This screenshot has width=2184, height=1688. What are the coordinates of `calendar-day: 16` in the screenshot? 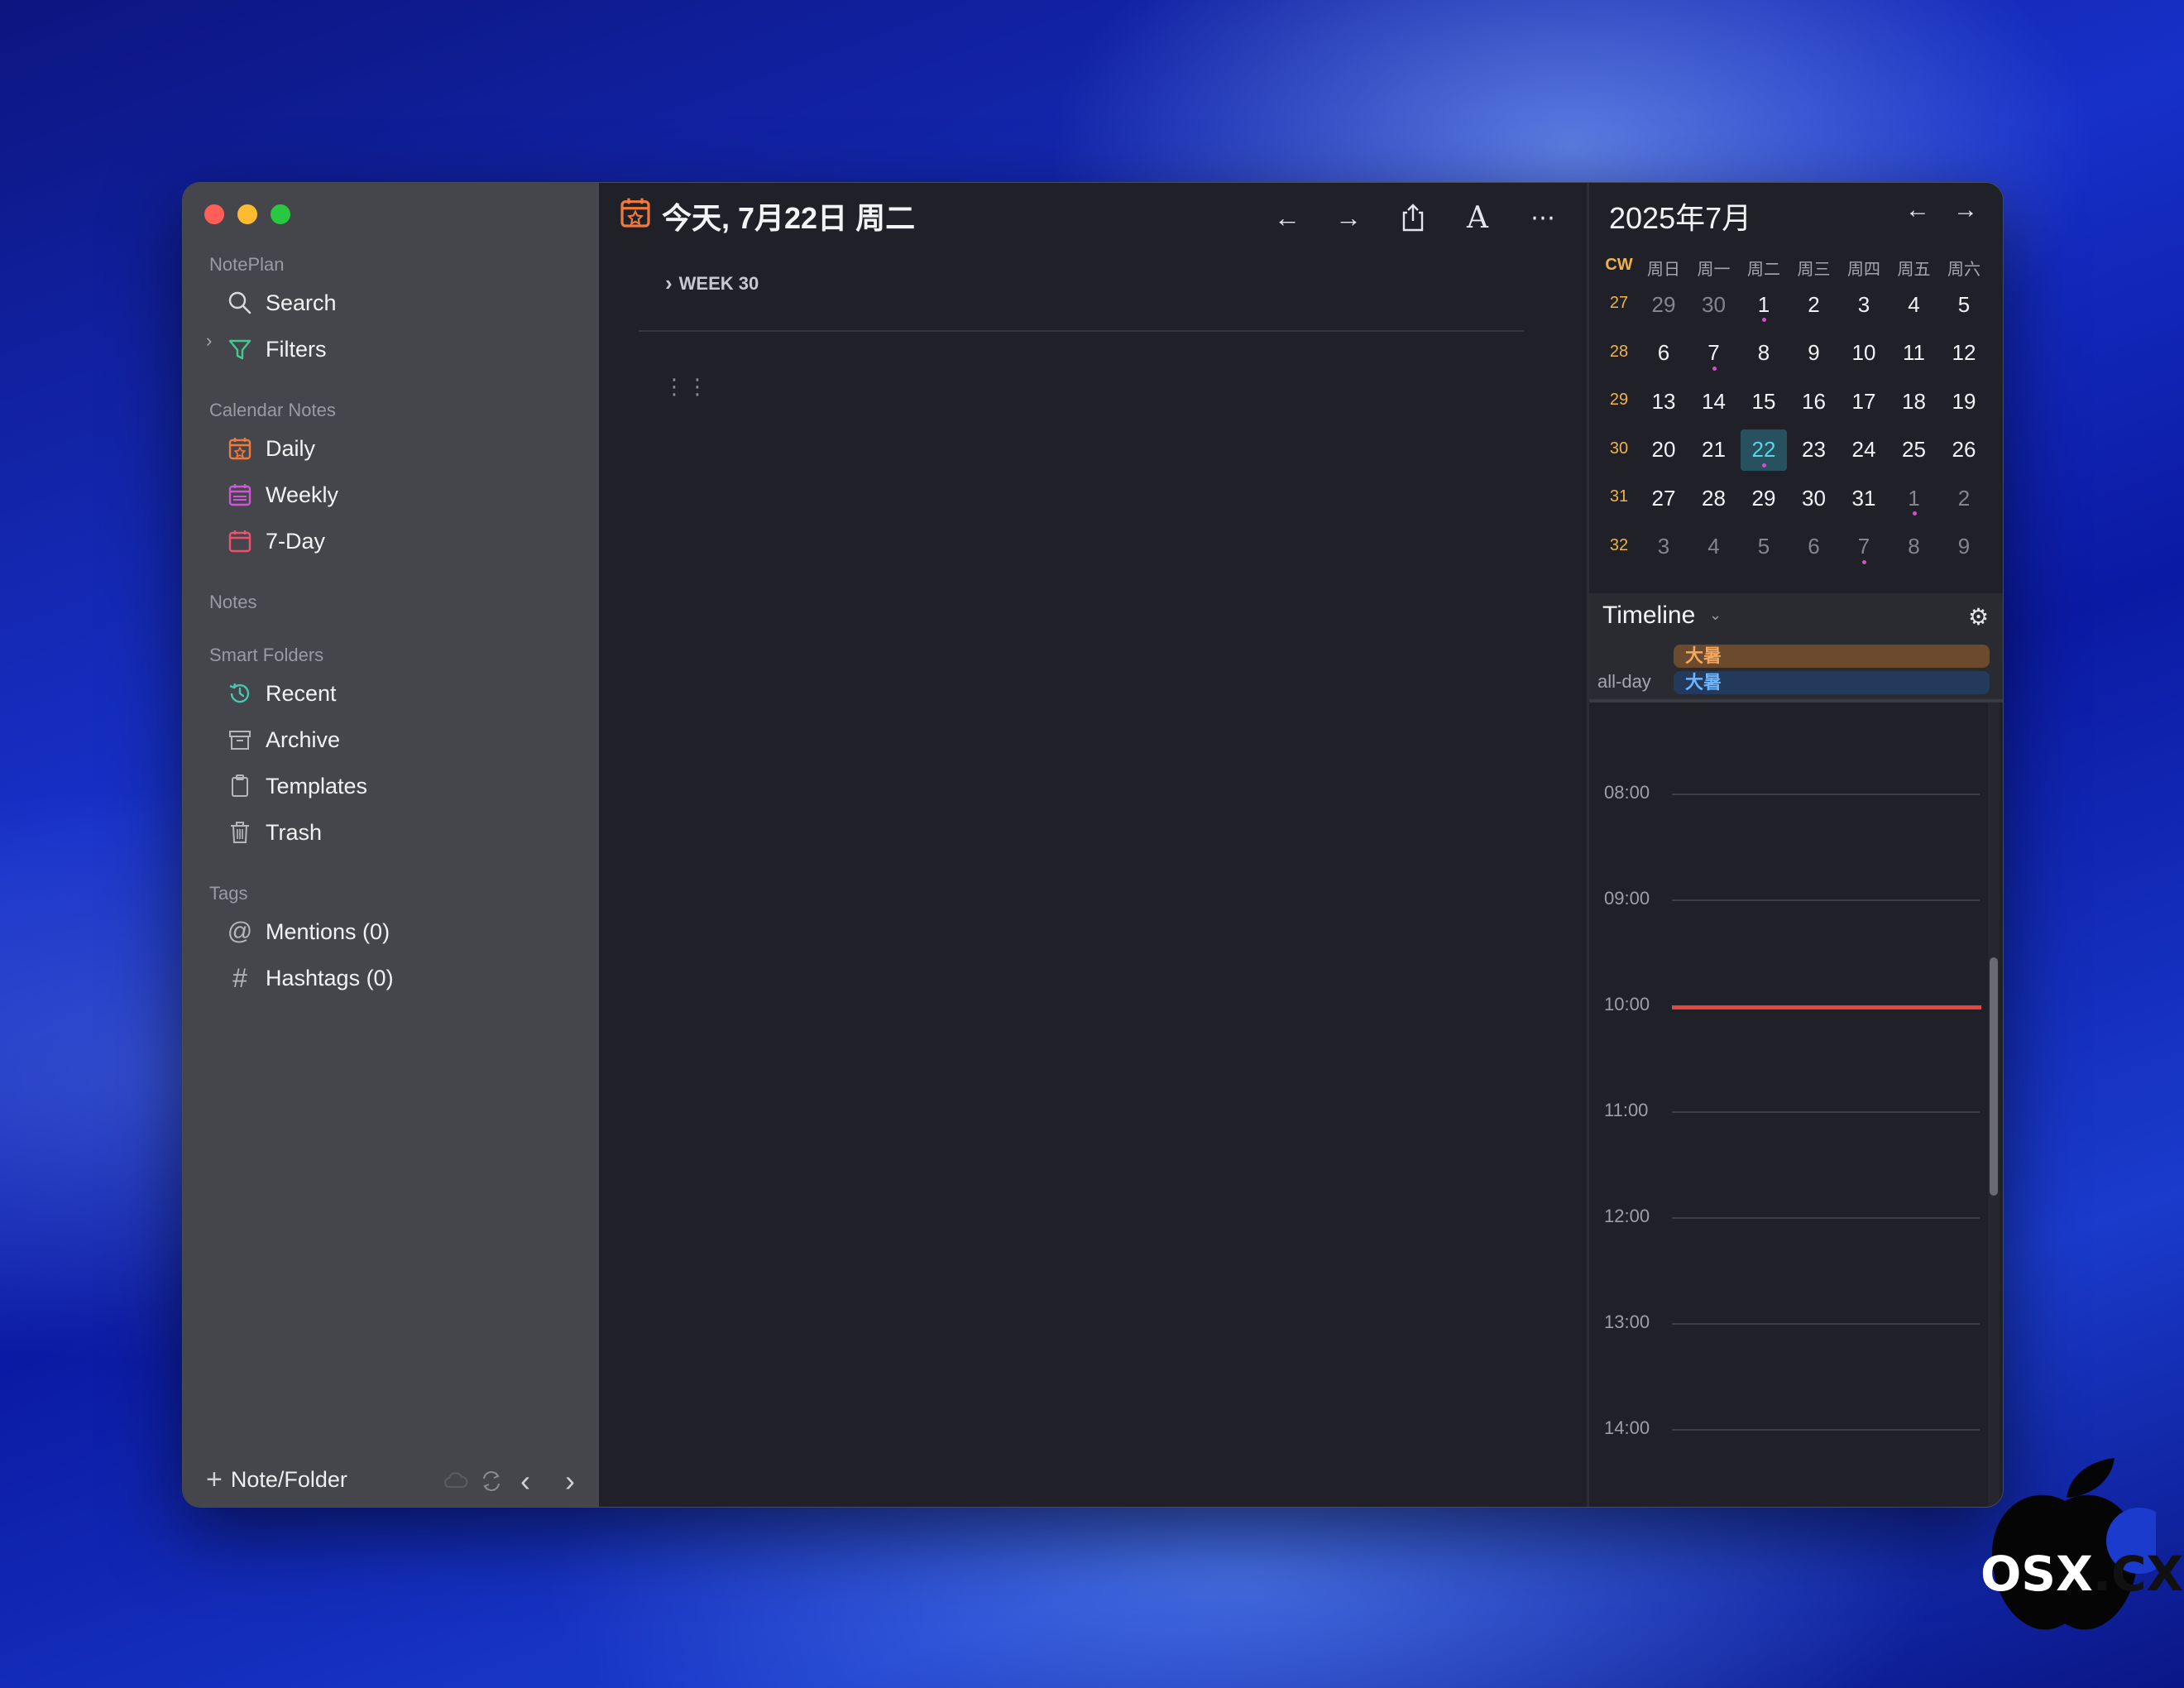 It's located at (1814, 401).